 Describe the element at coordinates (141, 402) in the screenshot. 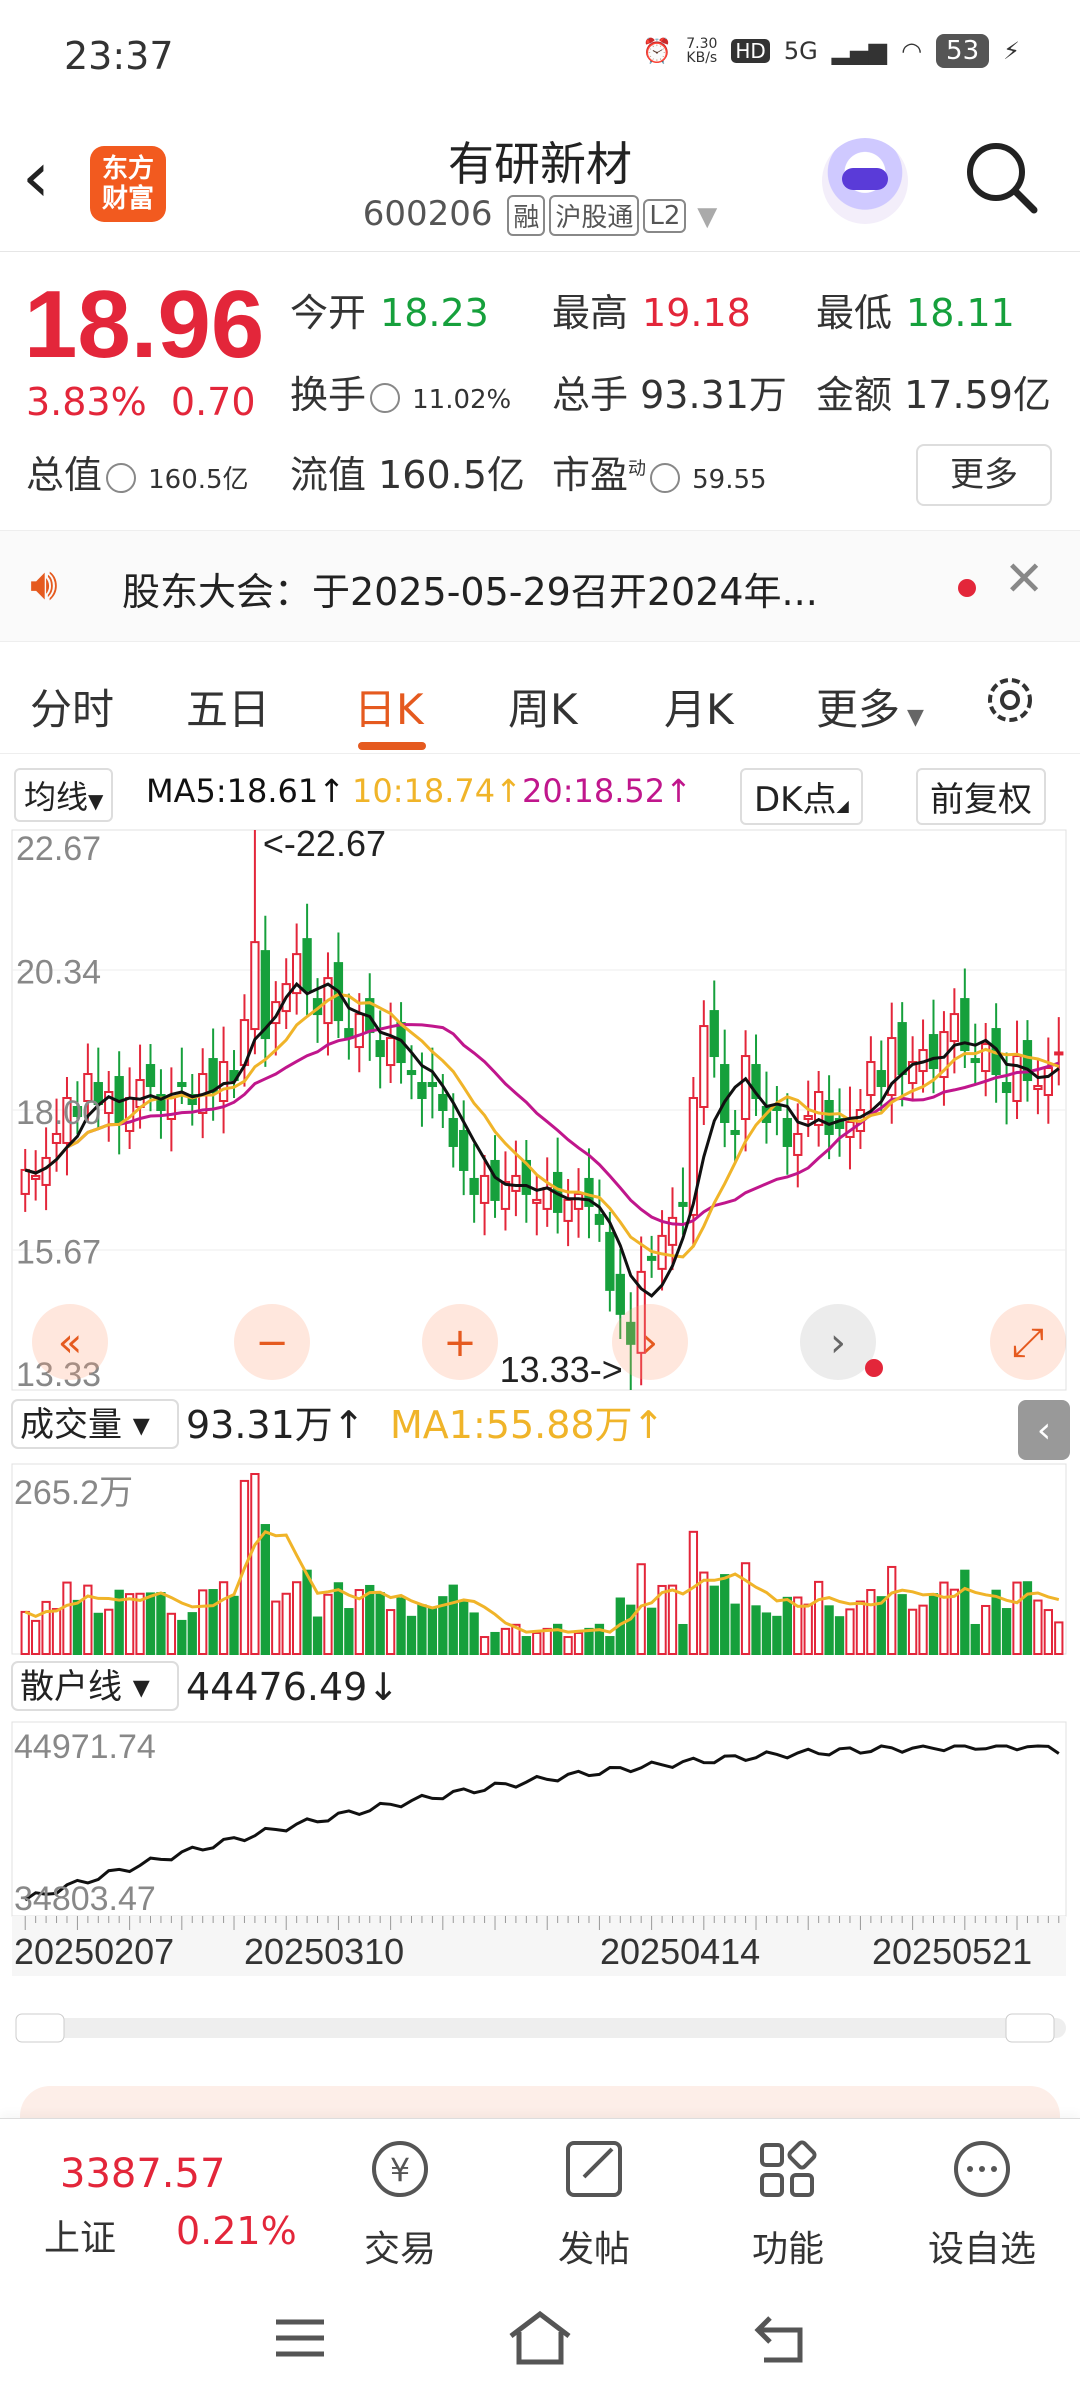

I see `price-change: 3.83% 0.70` at that location.